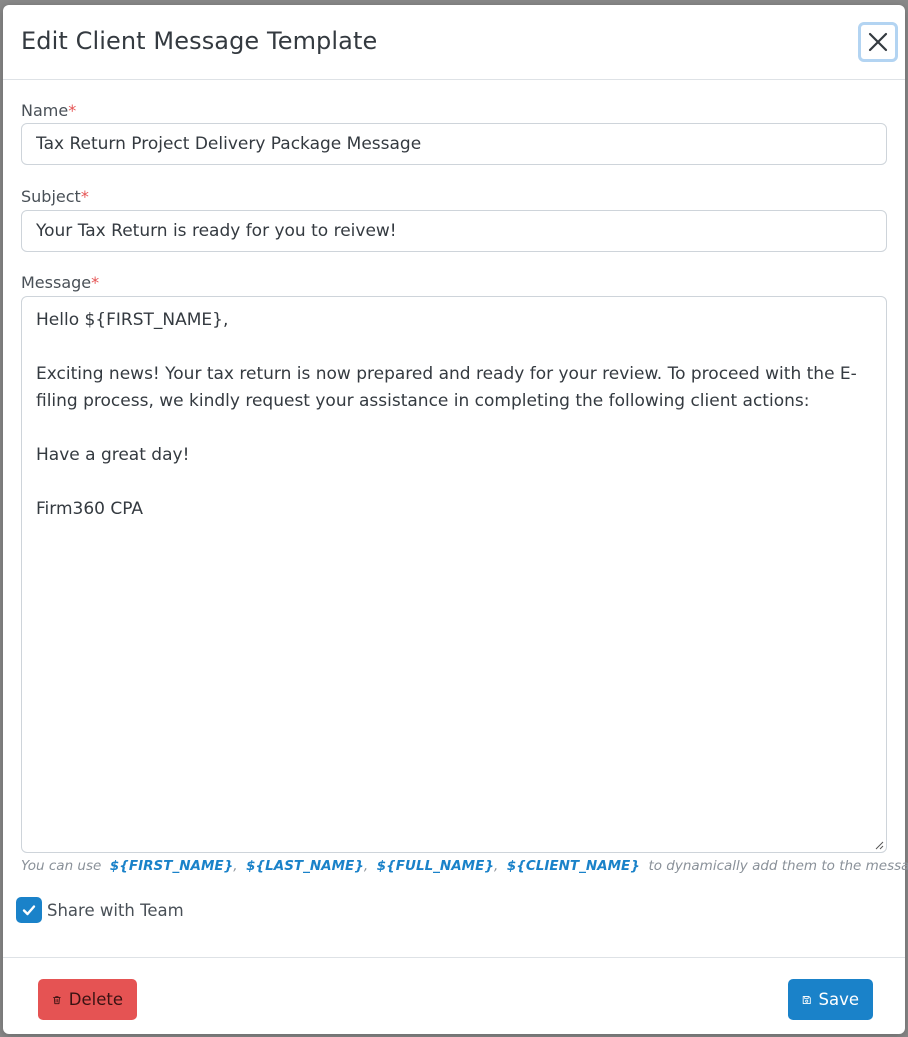  I want to click on save-button: Save, so click(830, 999).